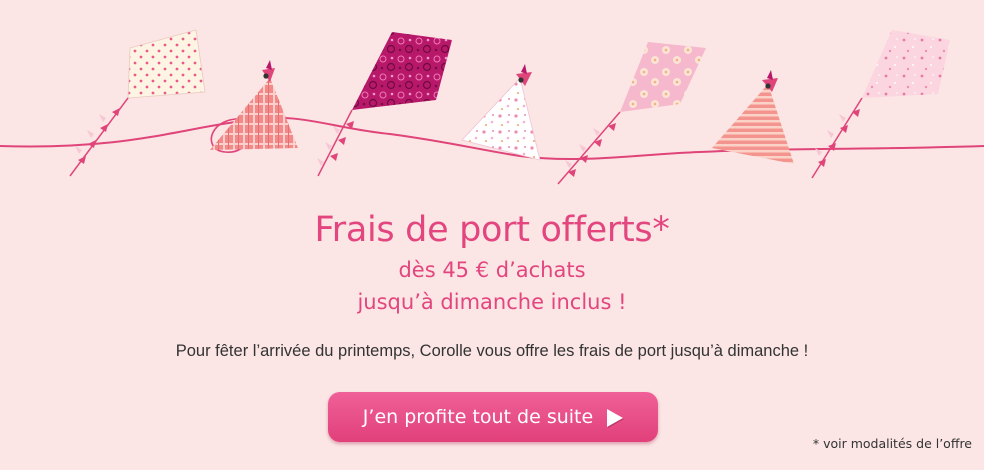 The width and height of the screenshot is (984, 470). I want to click on kite-cream-hearts, so click(137, 103).